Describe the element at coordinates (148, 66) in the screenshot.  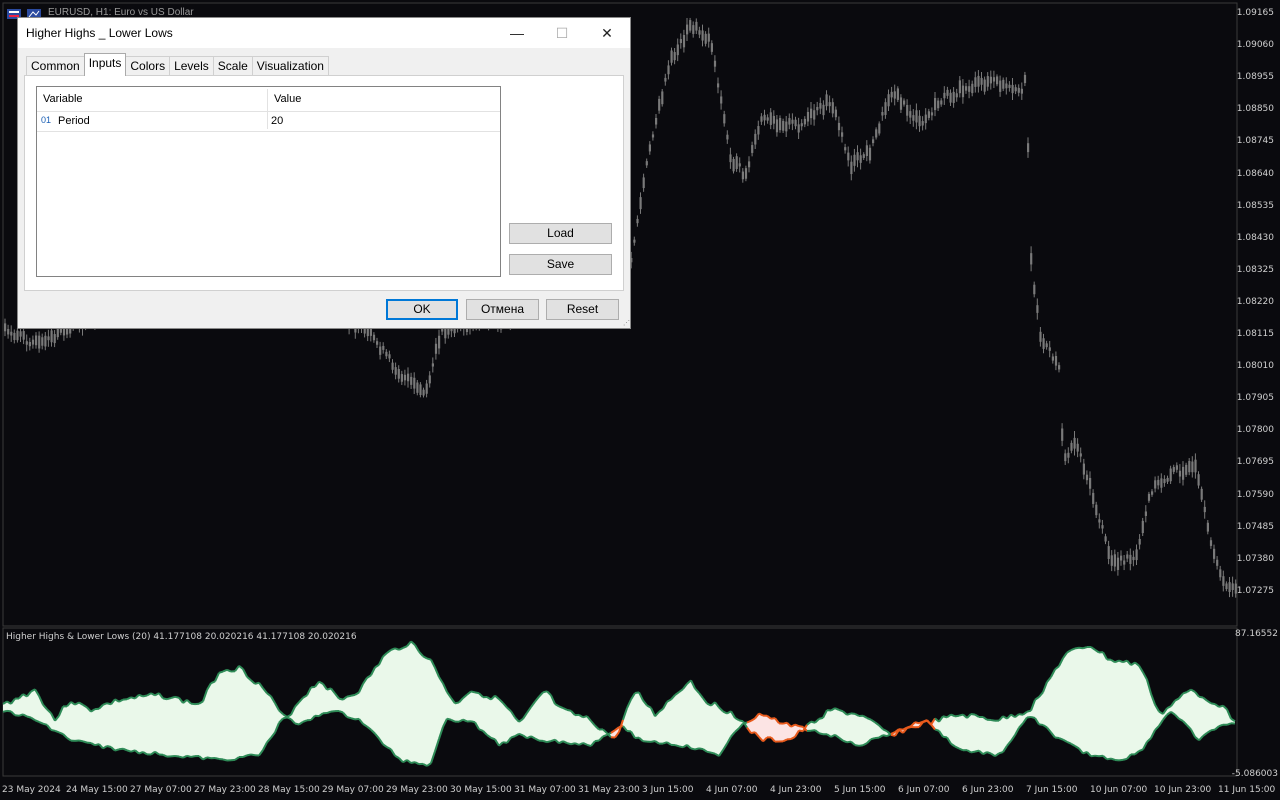
I see `tab-colors: Colors` at that location.